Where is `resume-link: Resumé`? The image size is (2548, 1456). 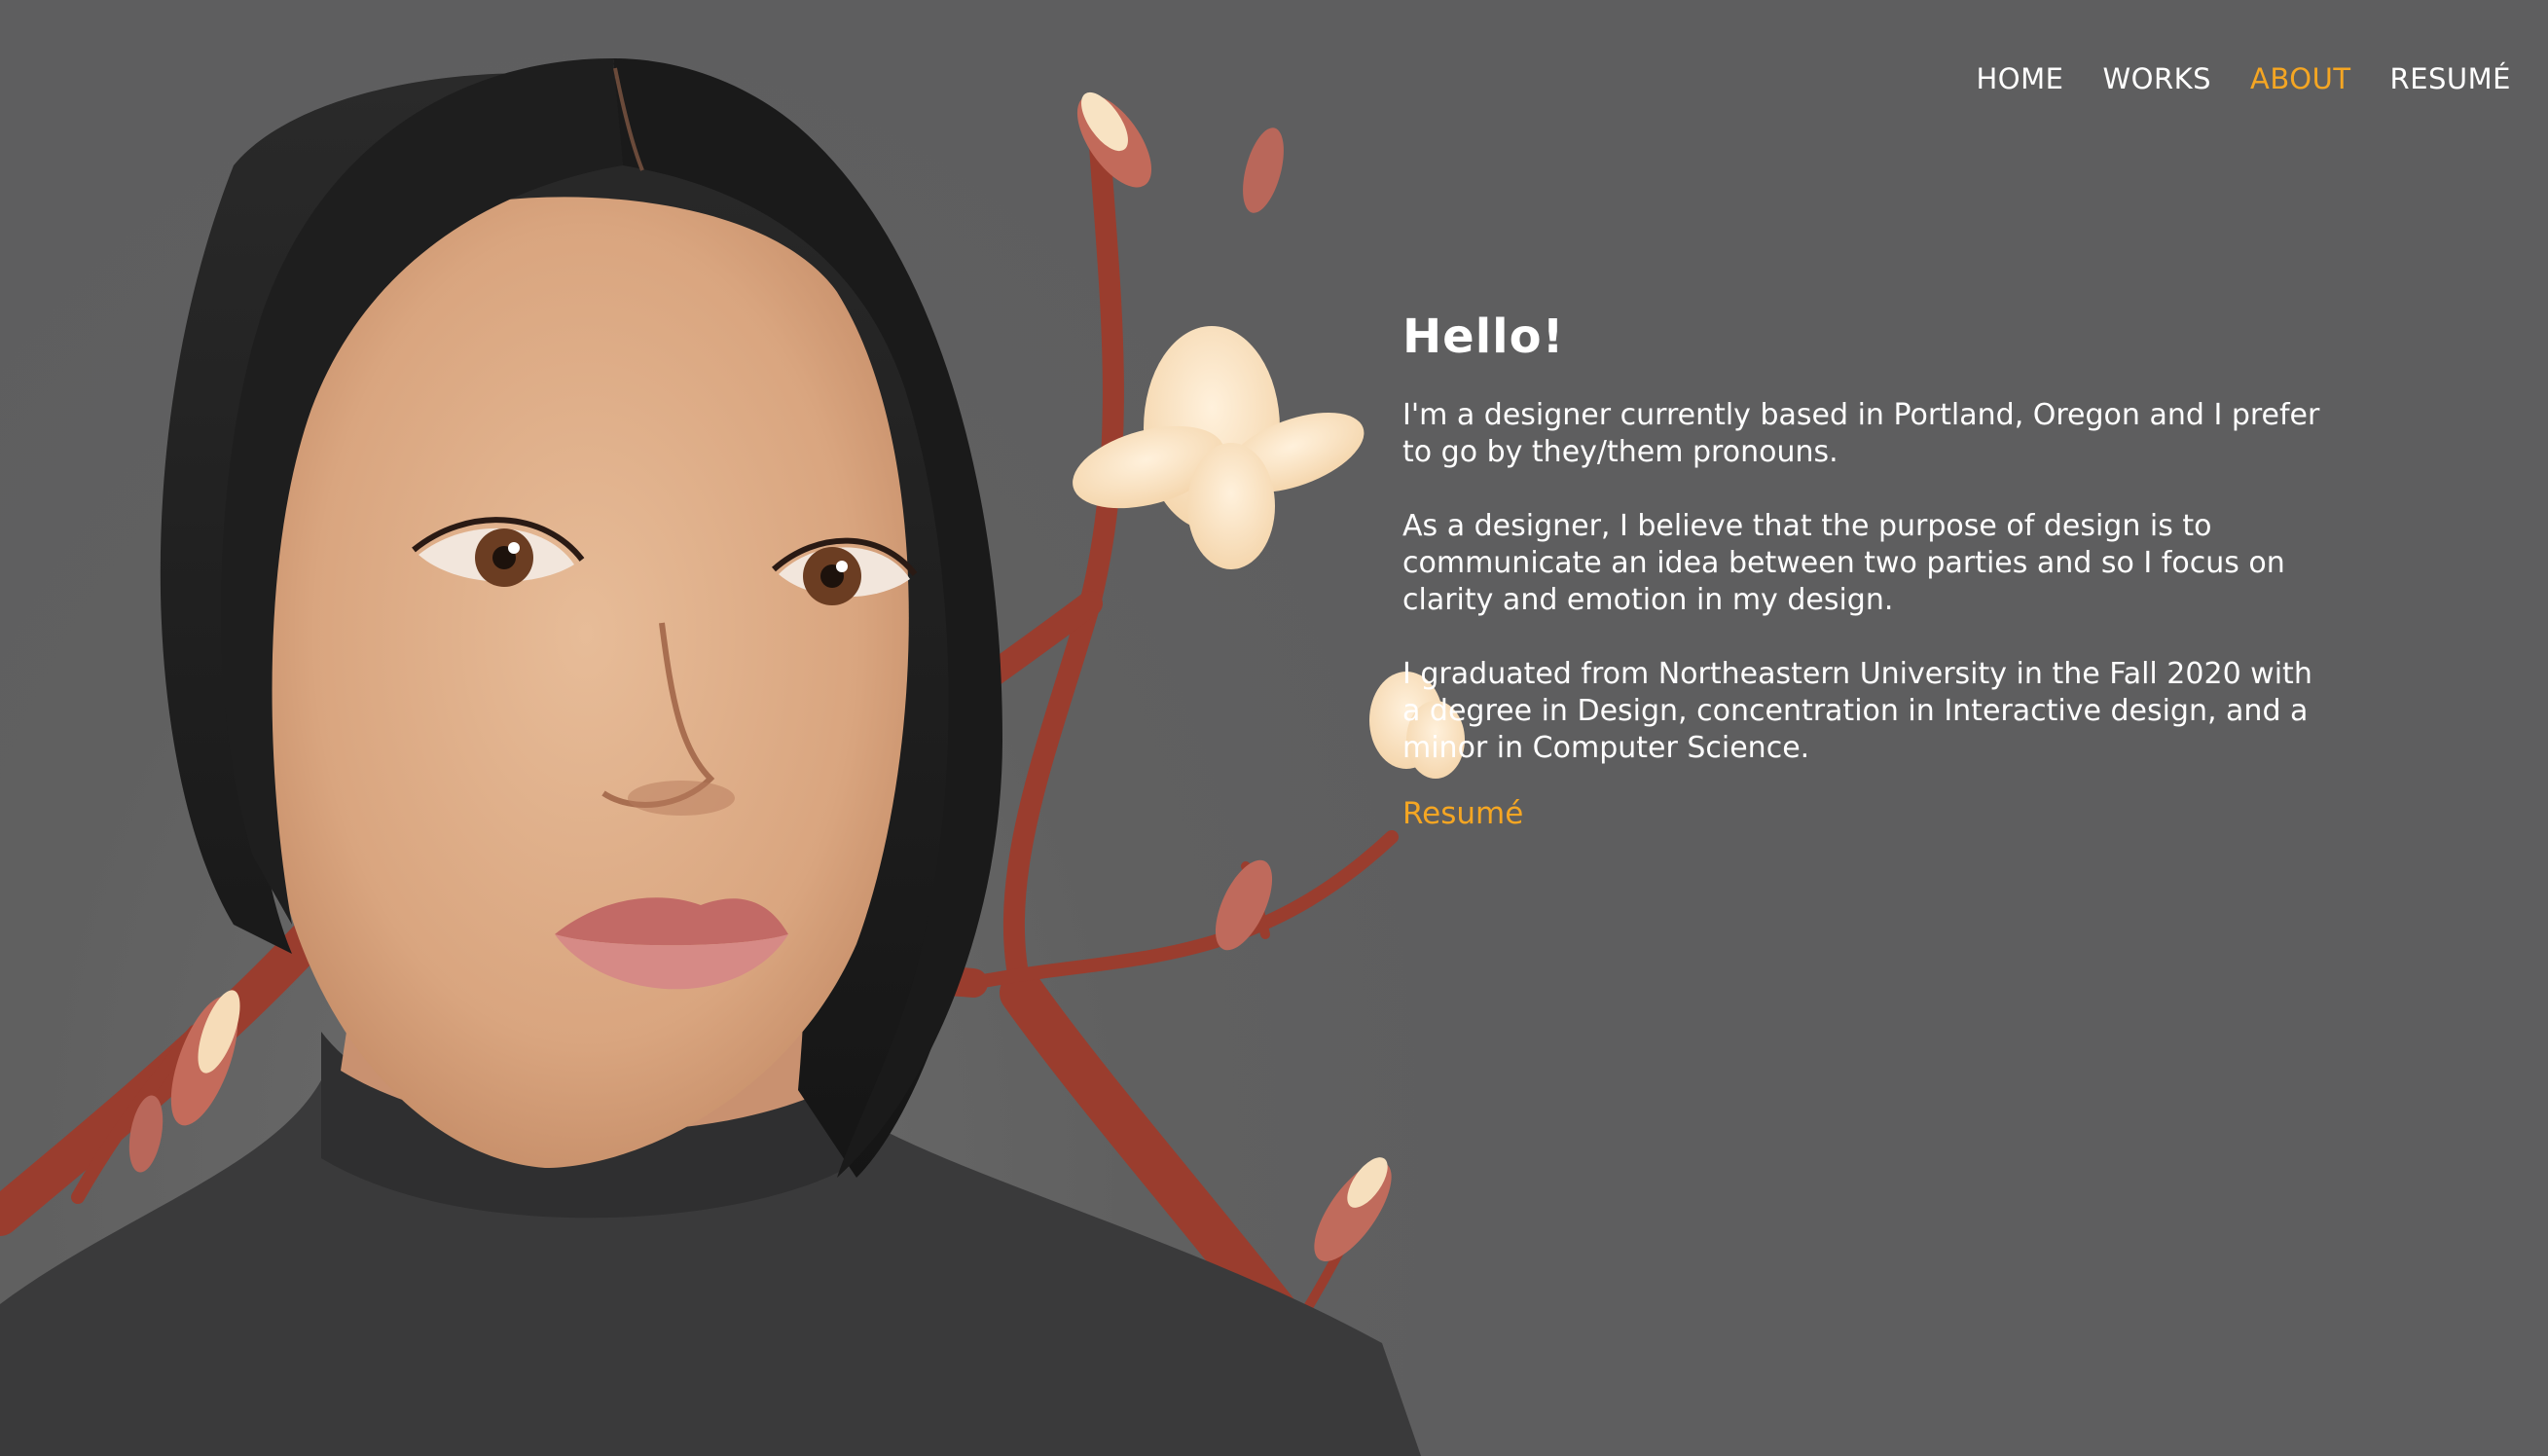
resume-link: Resumé is located at coordinates (1462, 813).